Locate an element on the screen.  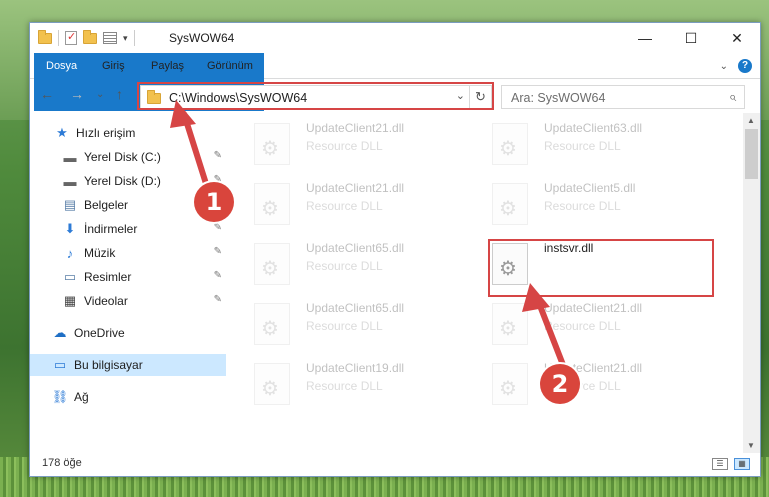
arrow-1-shaft is located at coordinates (196, 152).